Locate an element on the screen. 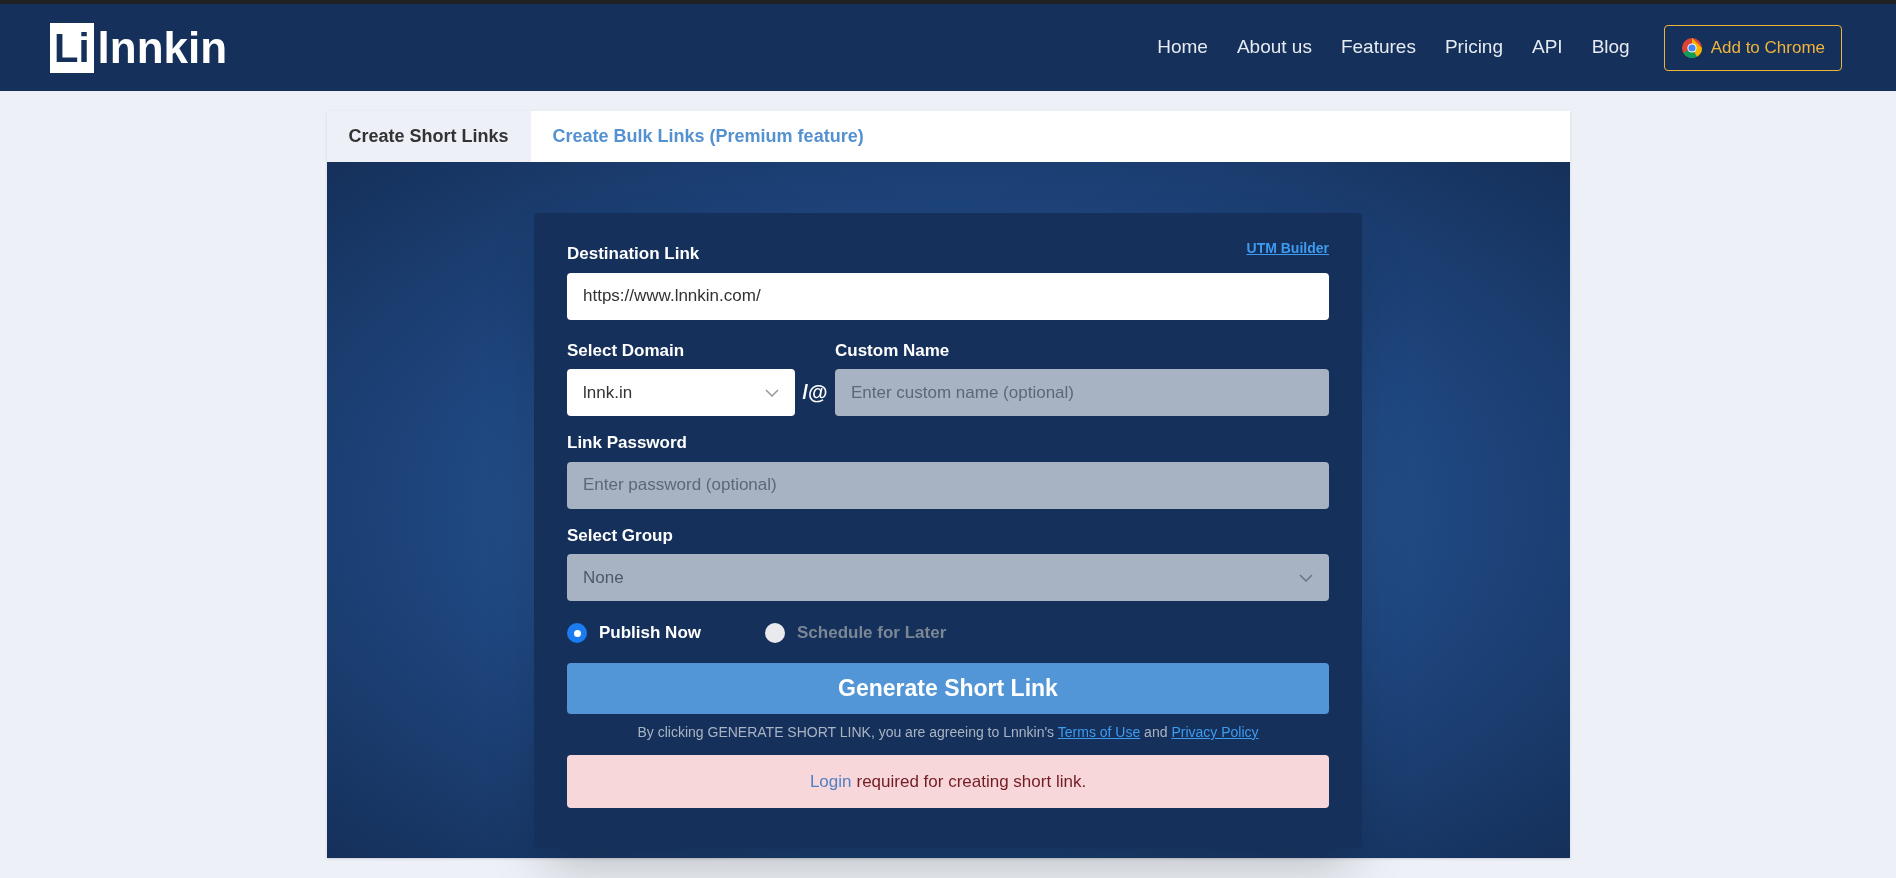 This screenshot has width=1896, height=878. field-label: Select Domain is located at coordinates (626, 350).